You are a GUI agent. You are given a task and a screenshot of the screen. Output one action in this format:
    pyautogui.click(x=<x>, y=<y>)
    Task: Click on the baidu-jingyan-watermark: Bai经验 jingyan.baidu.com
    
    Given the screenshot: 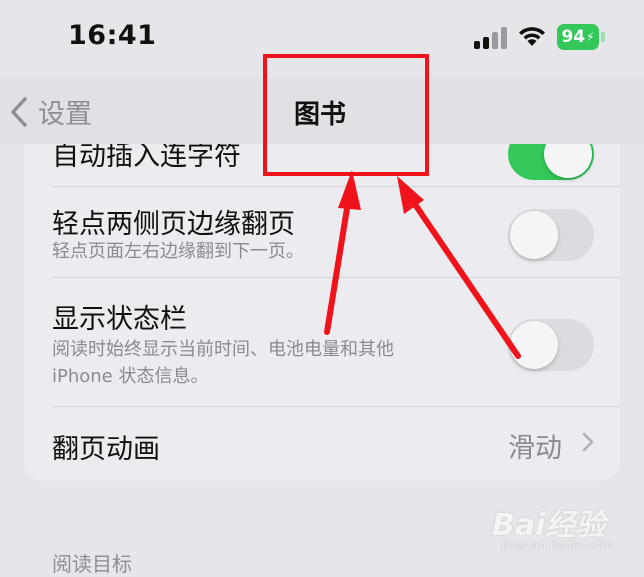 What is the action you would take?
    pyautogui.click(x=567, y=528)
    